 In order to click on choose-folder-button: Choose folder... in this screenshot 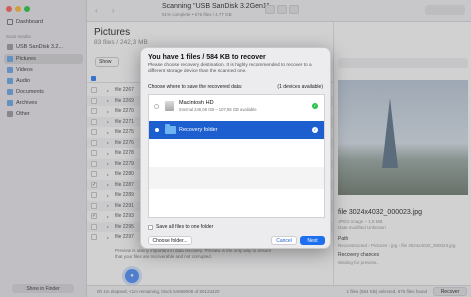, I will do `click(170, 240)`.